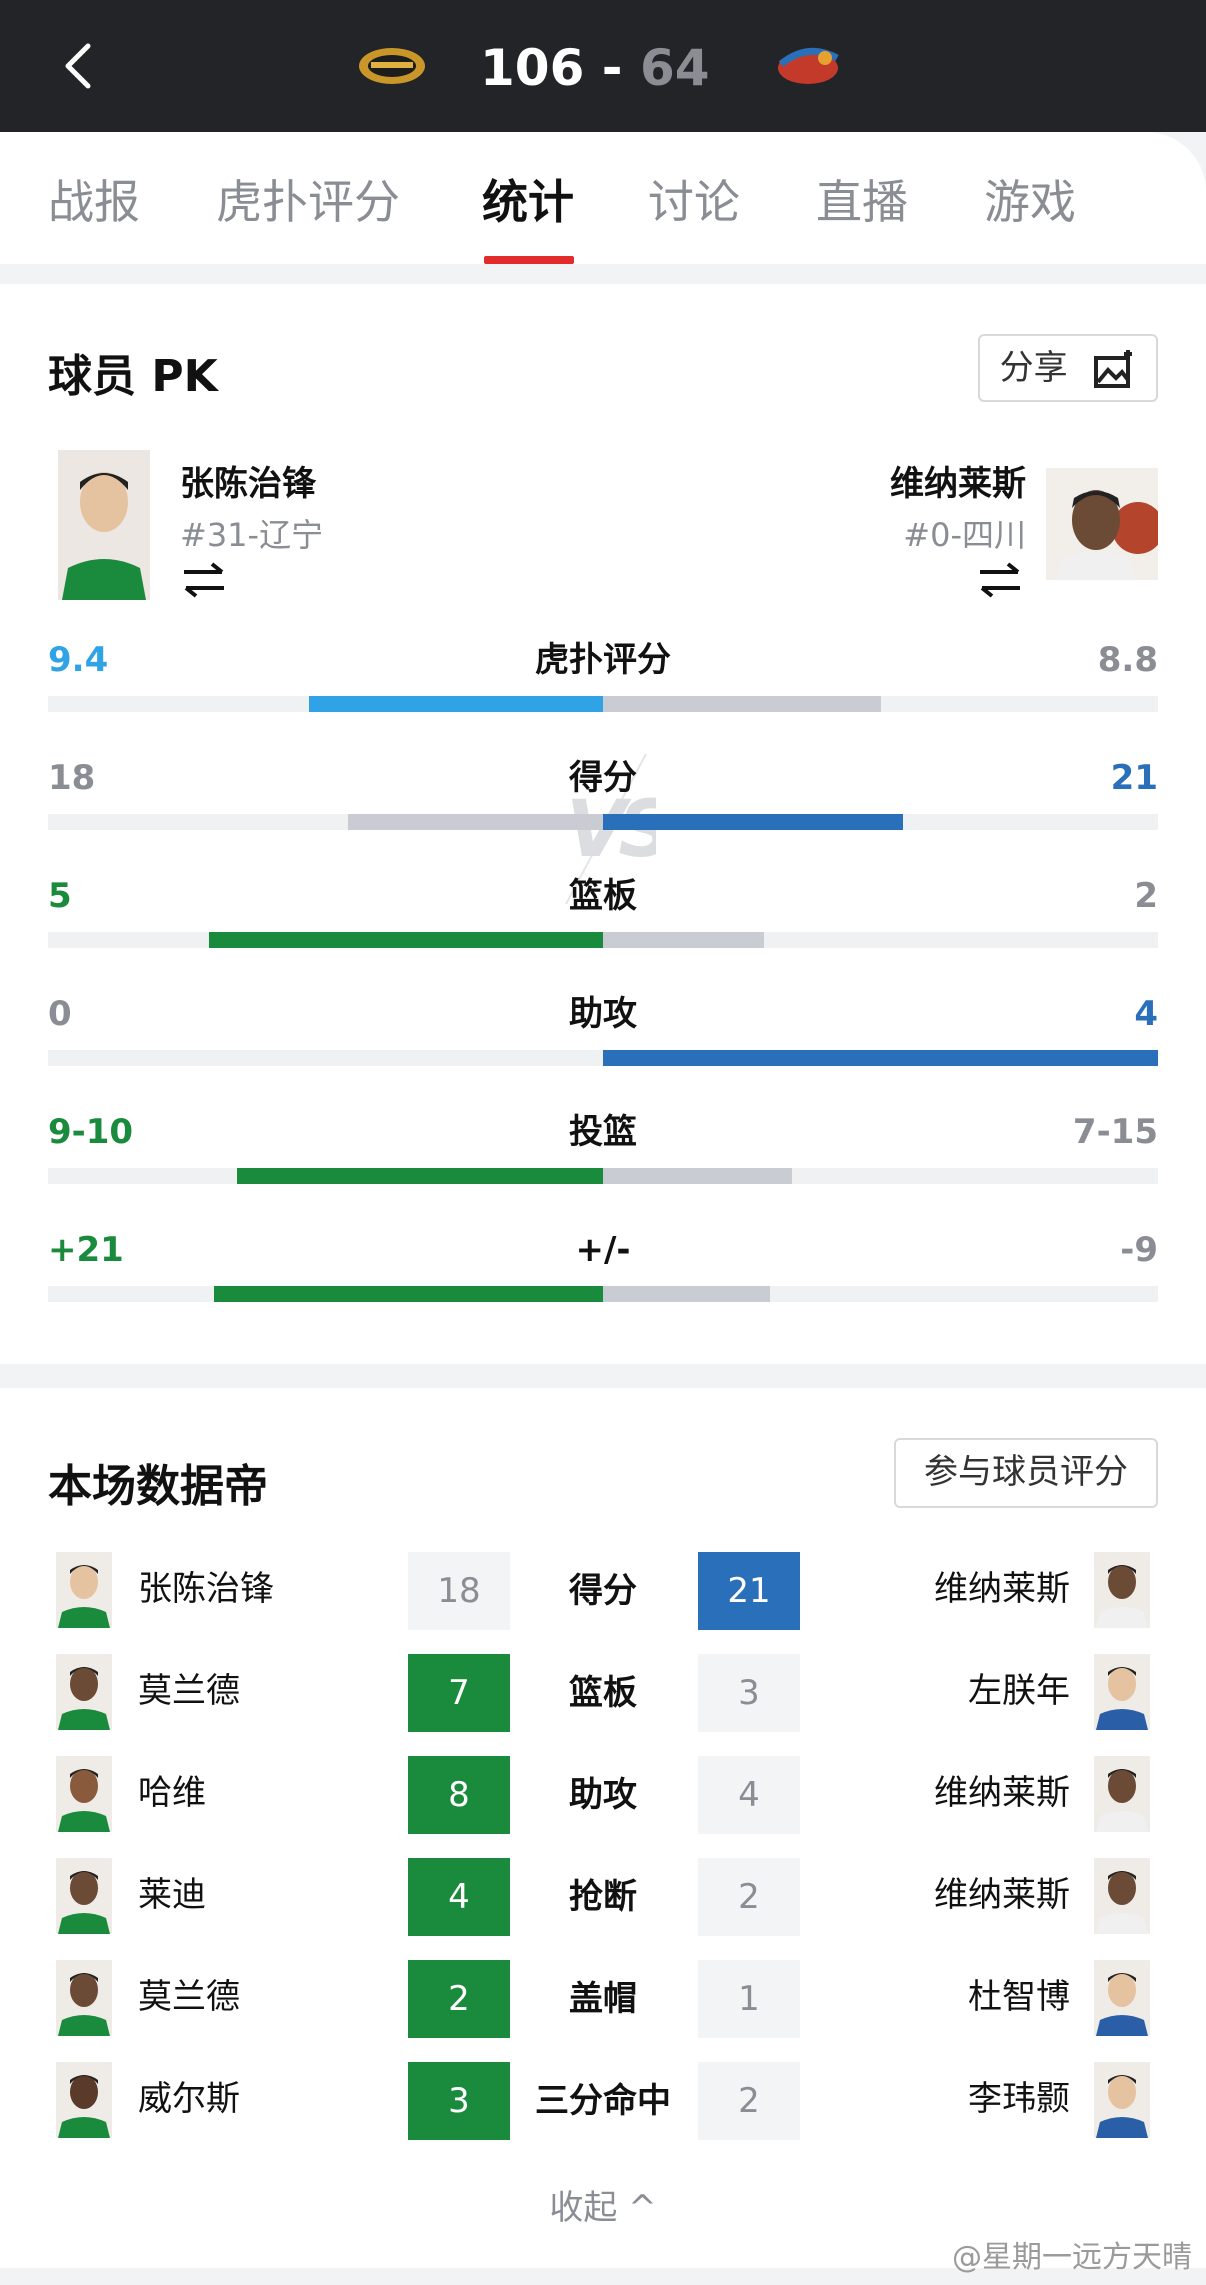 The width and height of the screenshot is (1206, 2285). Describe the element at coordinates (674, 68) in the screenshot. I see `away-score: 64` at that location.